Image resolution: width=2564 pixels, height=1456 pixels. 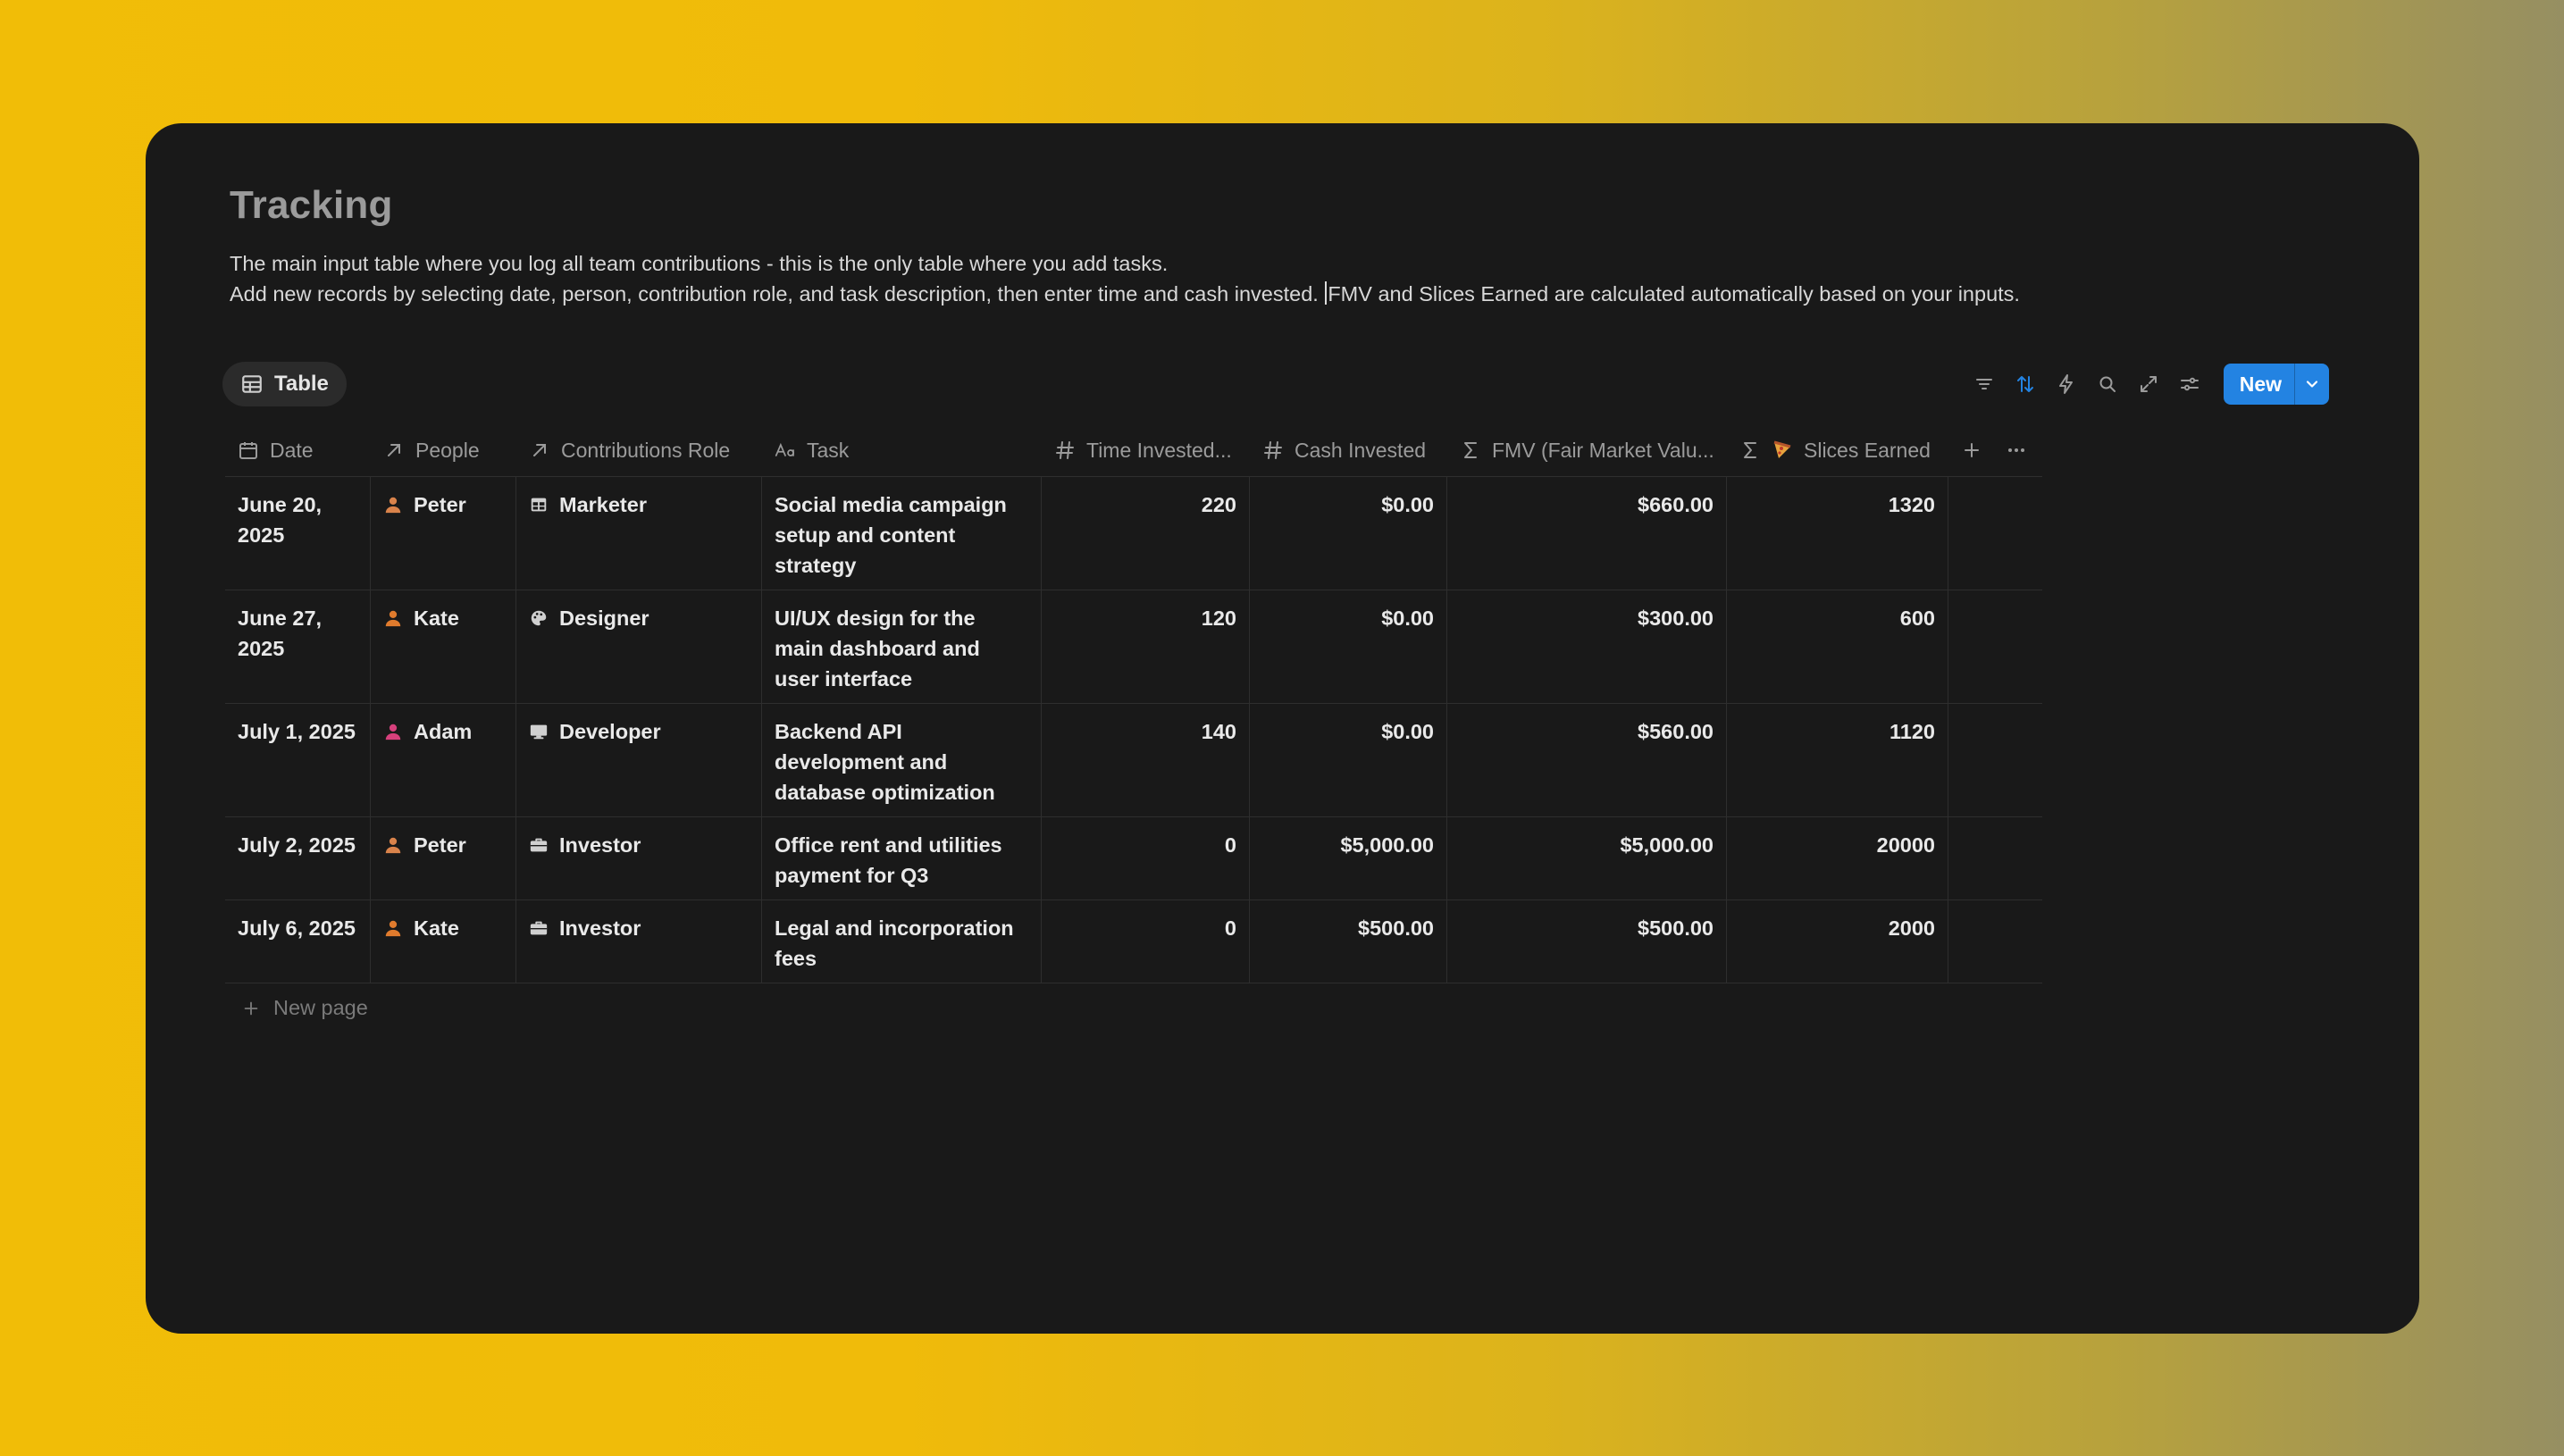 What do you see at coordinates (902, 450) in the screenshot?
I see `column-header-task: Task` at bounding box center [902, 450].